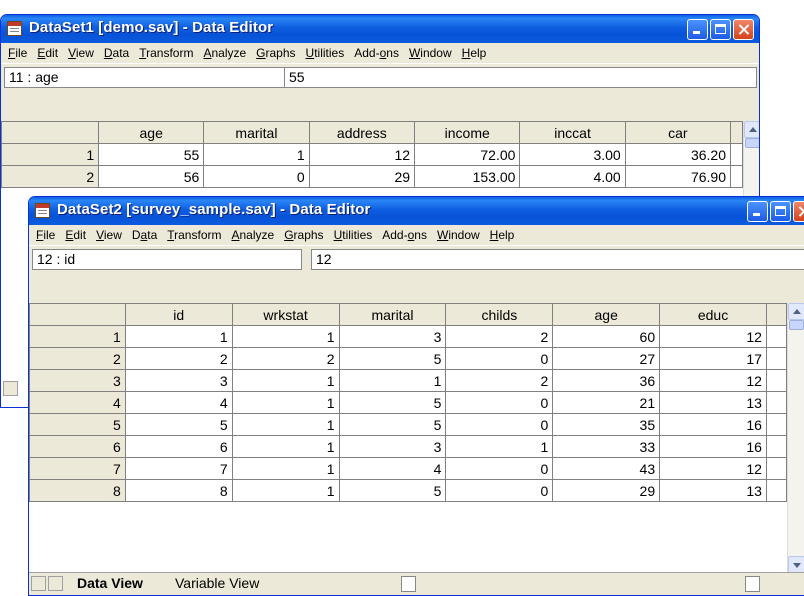  What do you see at coordinates (606, 468) in the screenshot?
I see `data-cell: 43` at bounding box center [606, 468].